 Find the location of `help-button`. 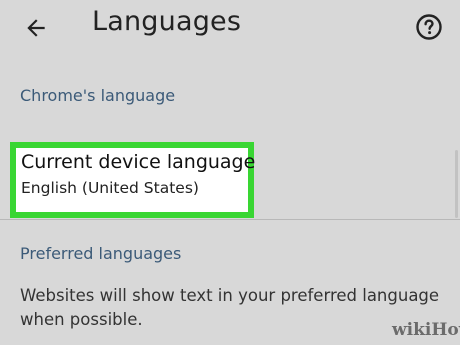

help-button is located at coordinates (429, 27).